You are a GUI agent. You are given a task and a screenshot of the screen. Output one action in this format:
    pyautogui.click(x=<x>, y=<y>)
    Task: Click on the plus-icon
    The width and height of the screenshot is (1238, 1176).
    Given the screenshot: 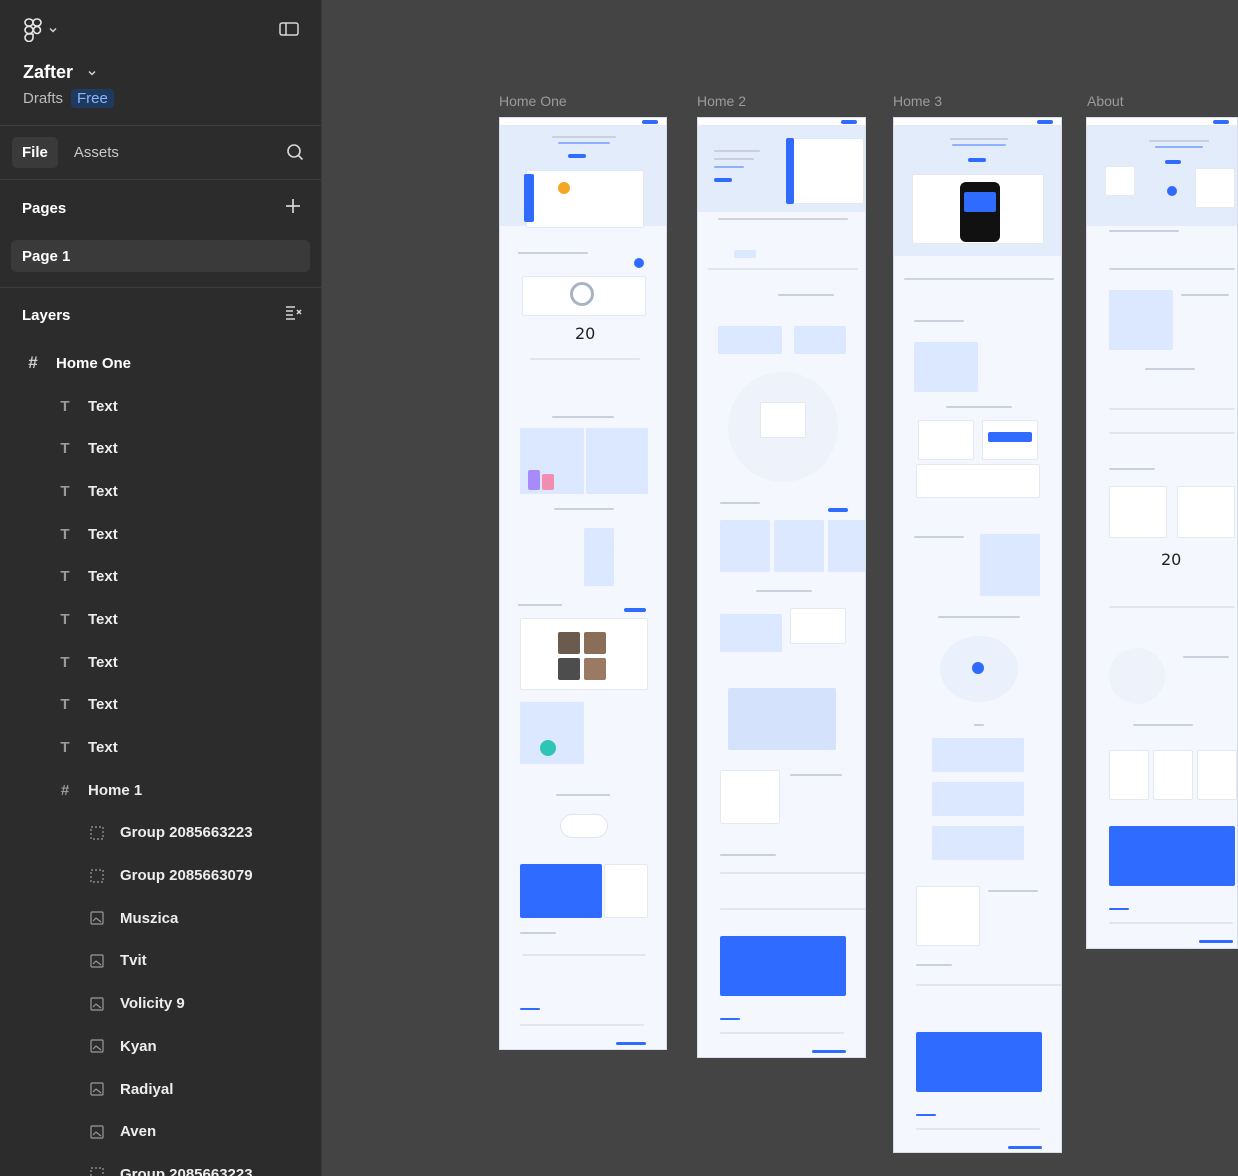 What is the action you would take?
    pyautogui.click(x=293, y=208)
    